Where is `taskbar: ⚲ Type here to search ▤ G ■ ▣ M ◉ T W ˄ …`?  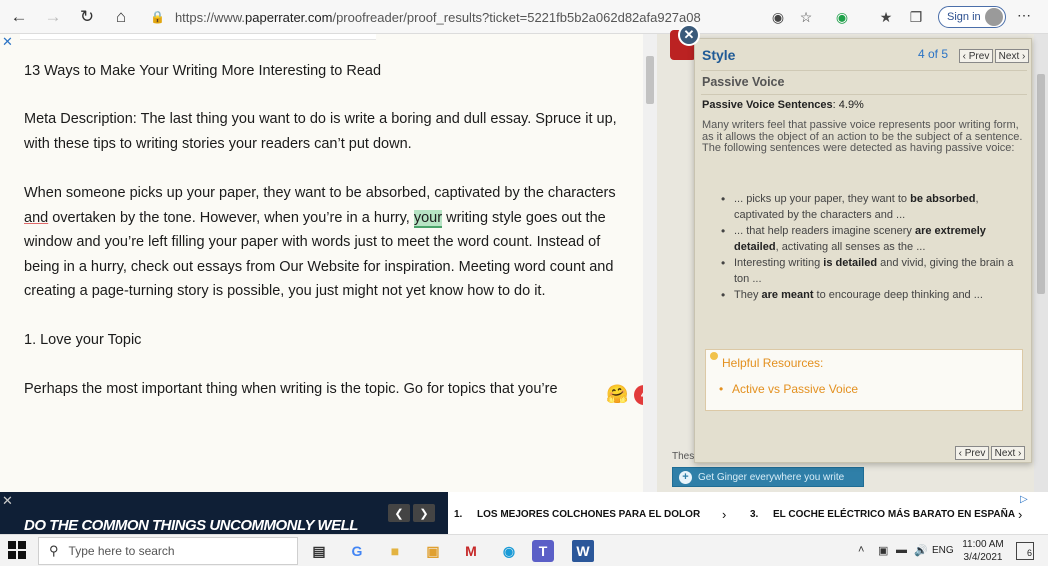 taskbar: ⚲ Type here to search ▤ G ■ ▣ M ◉ T W ˄ … is located at coordinates (524, 550).